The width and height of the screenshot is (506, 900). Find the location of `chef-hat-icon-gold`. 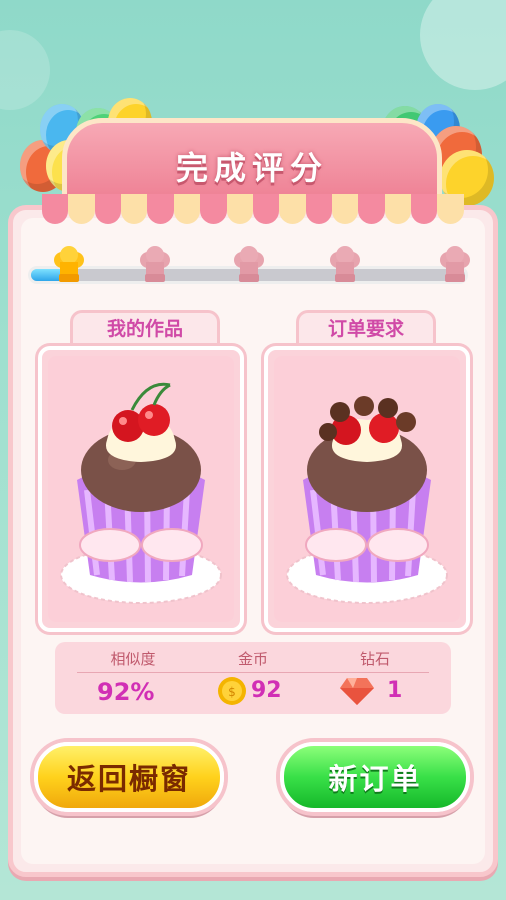

chef-hat-icon-gold is located at coordinates (69, 264).